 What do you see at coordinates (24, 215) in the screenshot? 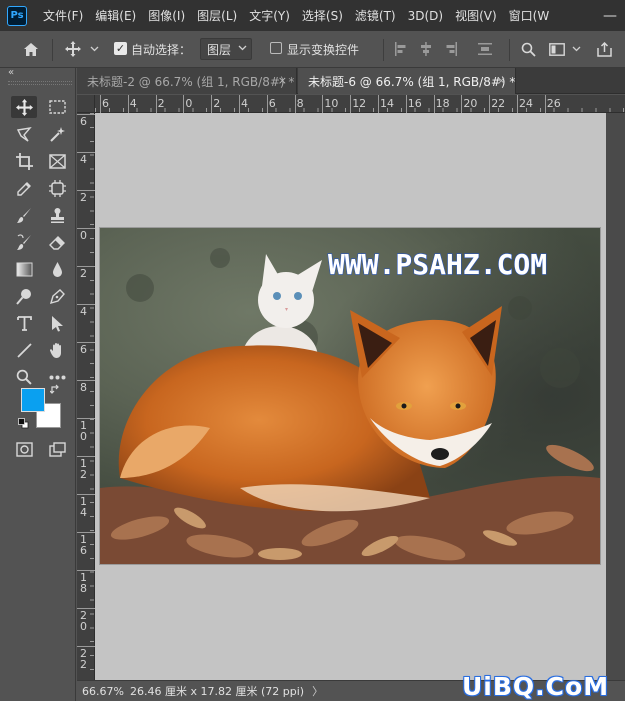
I see `brush-tool-icon` at bounding box center [24, 215].